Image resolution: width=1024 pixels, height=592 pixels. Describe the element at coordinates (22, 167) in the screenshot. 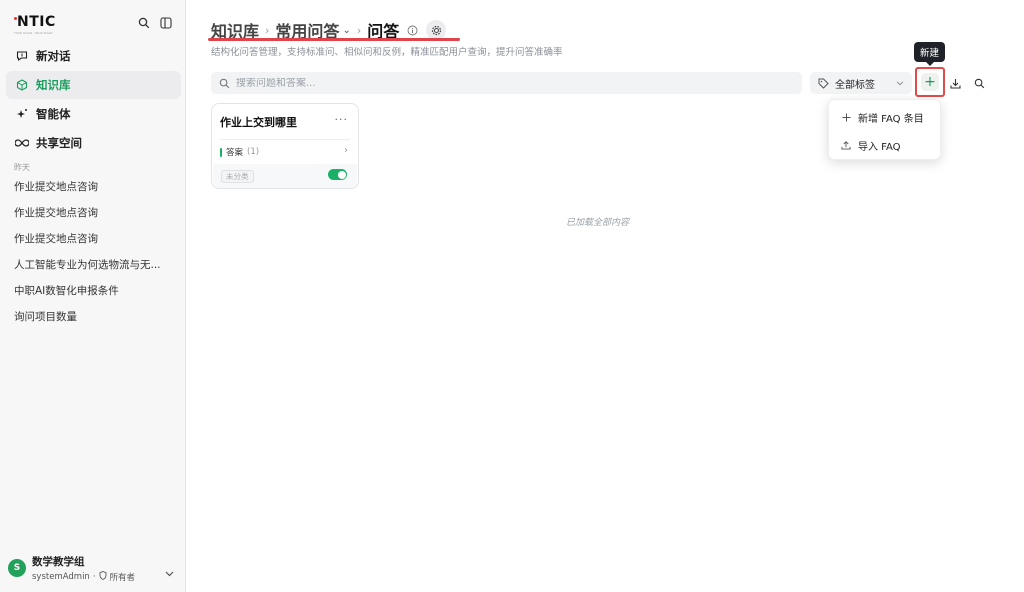

I see `history-section-label: 昨天` at that location.